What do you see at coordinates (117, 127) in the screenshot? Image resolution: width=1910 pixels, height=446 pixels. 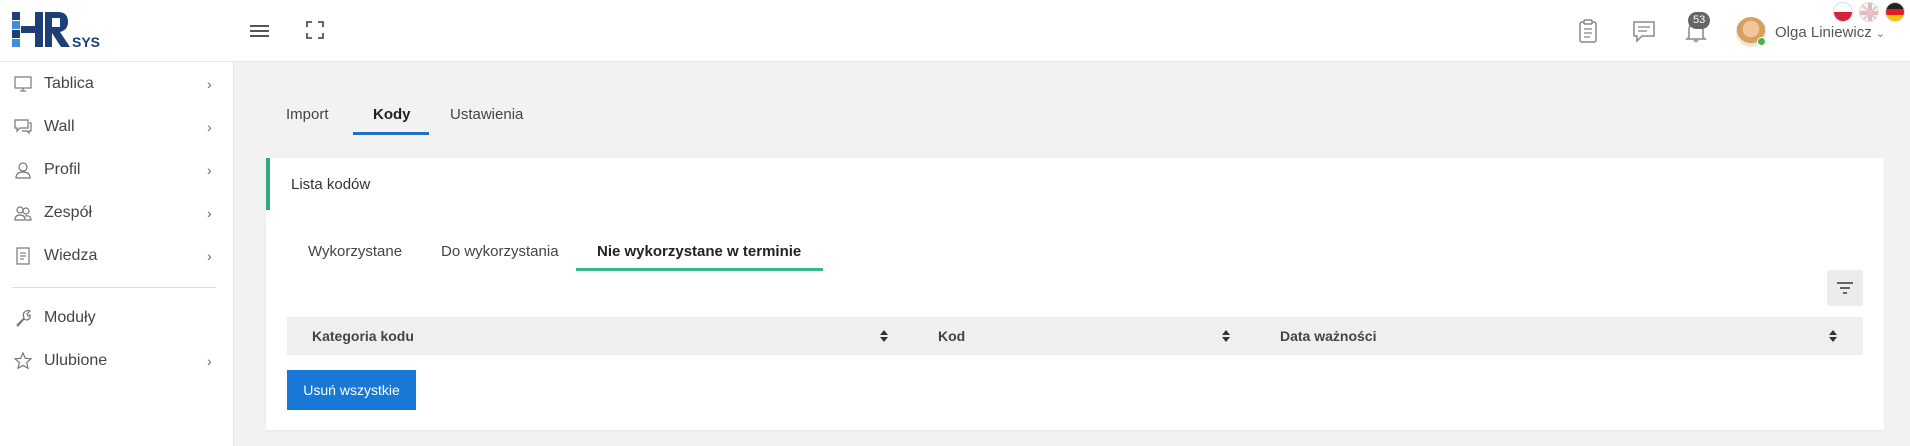 I see `sidebar-item-wall: Wall ›` at bounding box center [117, 127].